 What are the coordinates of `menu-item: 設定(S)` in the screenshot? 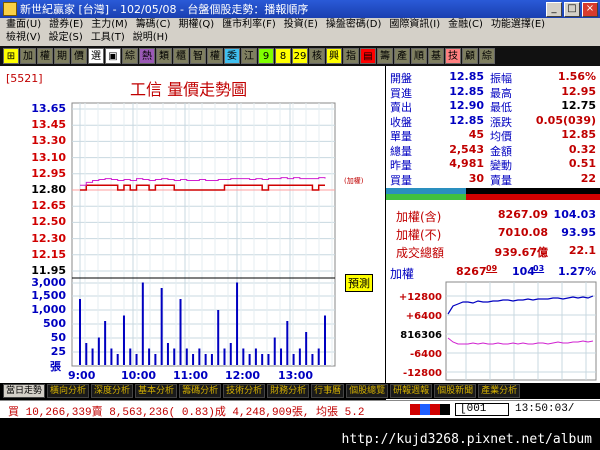 It's located at (66, 37).